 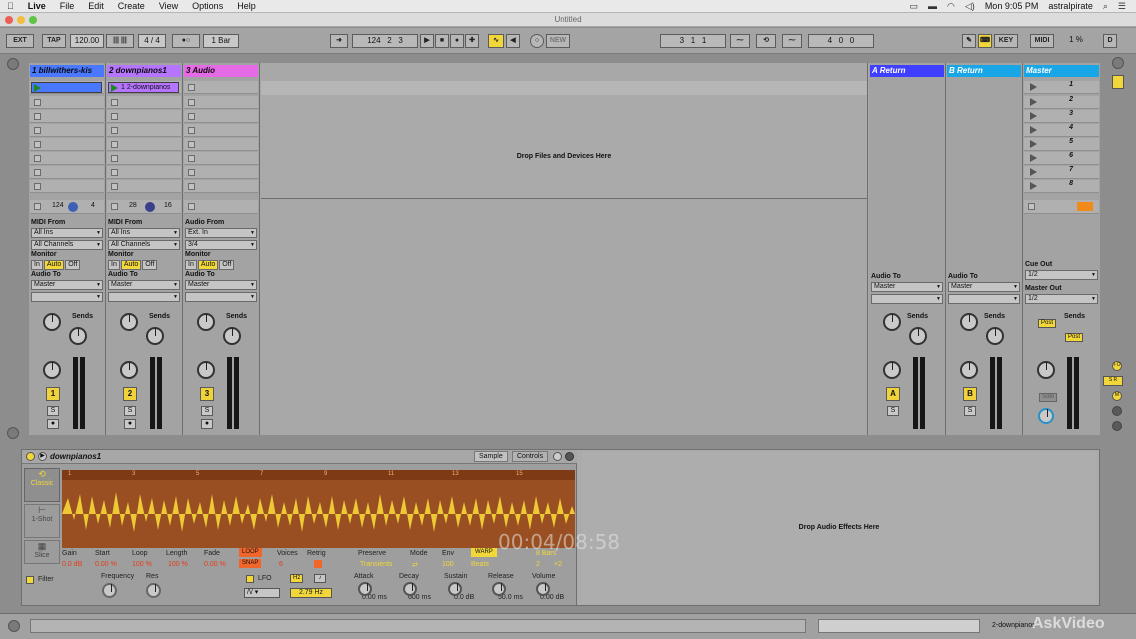 What do you see at coordinates (339, 41) in the screenshot?
I see `follow-icon: ➜` at bounding box center [339, 41].